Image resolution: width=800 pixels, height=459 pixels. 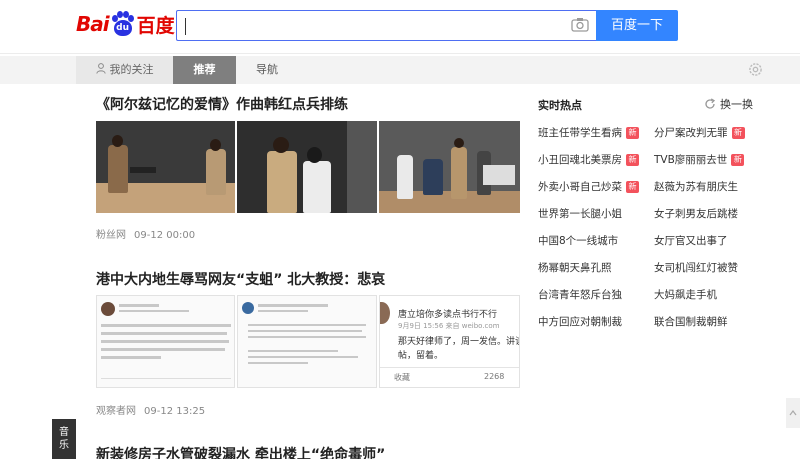 I want to click on refresh-label: 换一换, so click(x=736, y=104).